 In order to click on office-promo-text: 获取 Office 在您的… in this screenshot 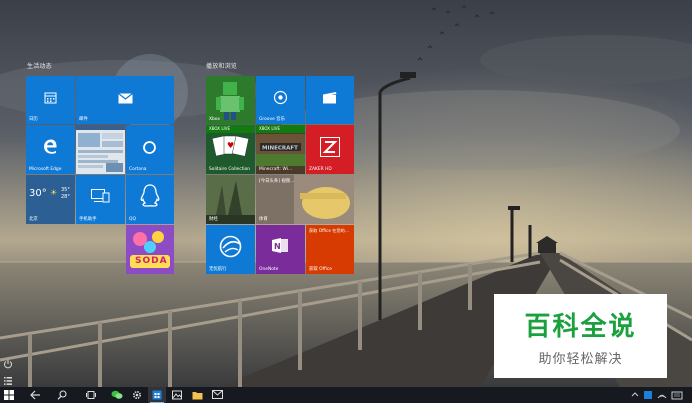, I will do `click(329, 230)`.